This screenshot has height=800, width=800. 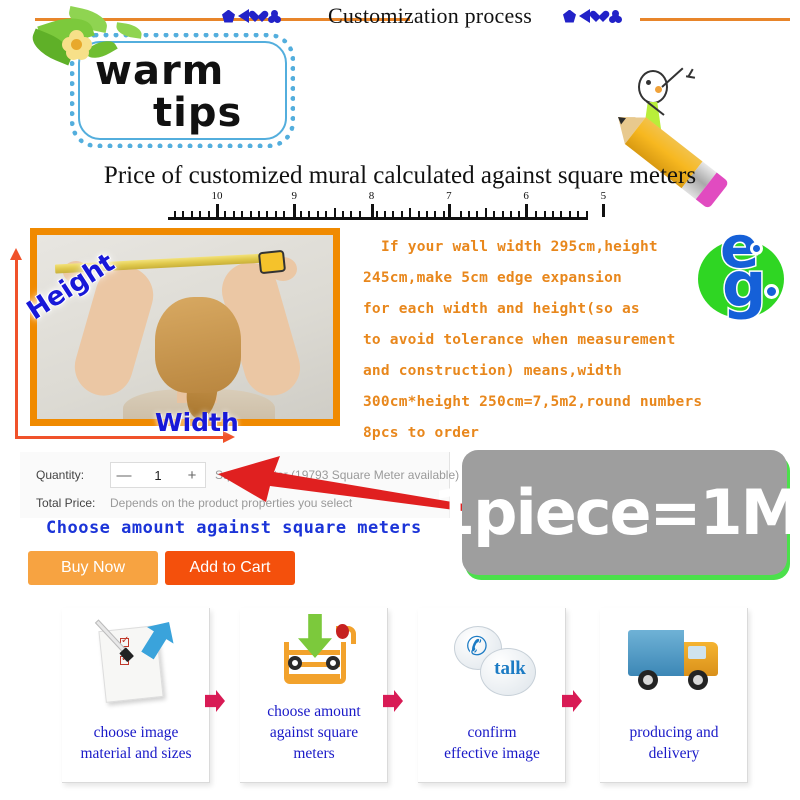 I want to click on talk-bubble-label: talk, so click(x=510, y=668).